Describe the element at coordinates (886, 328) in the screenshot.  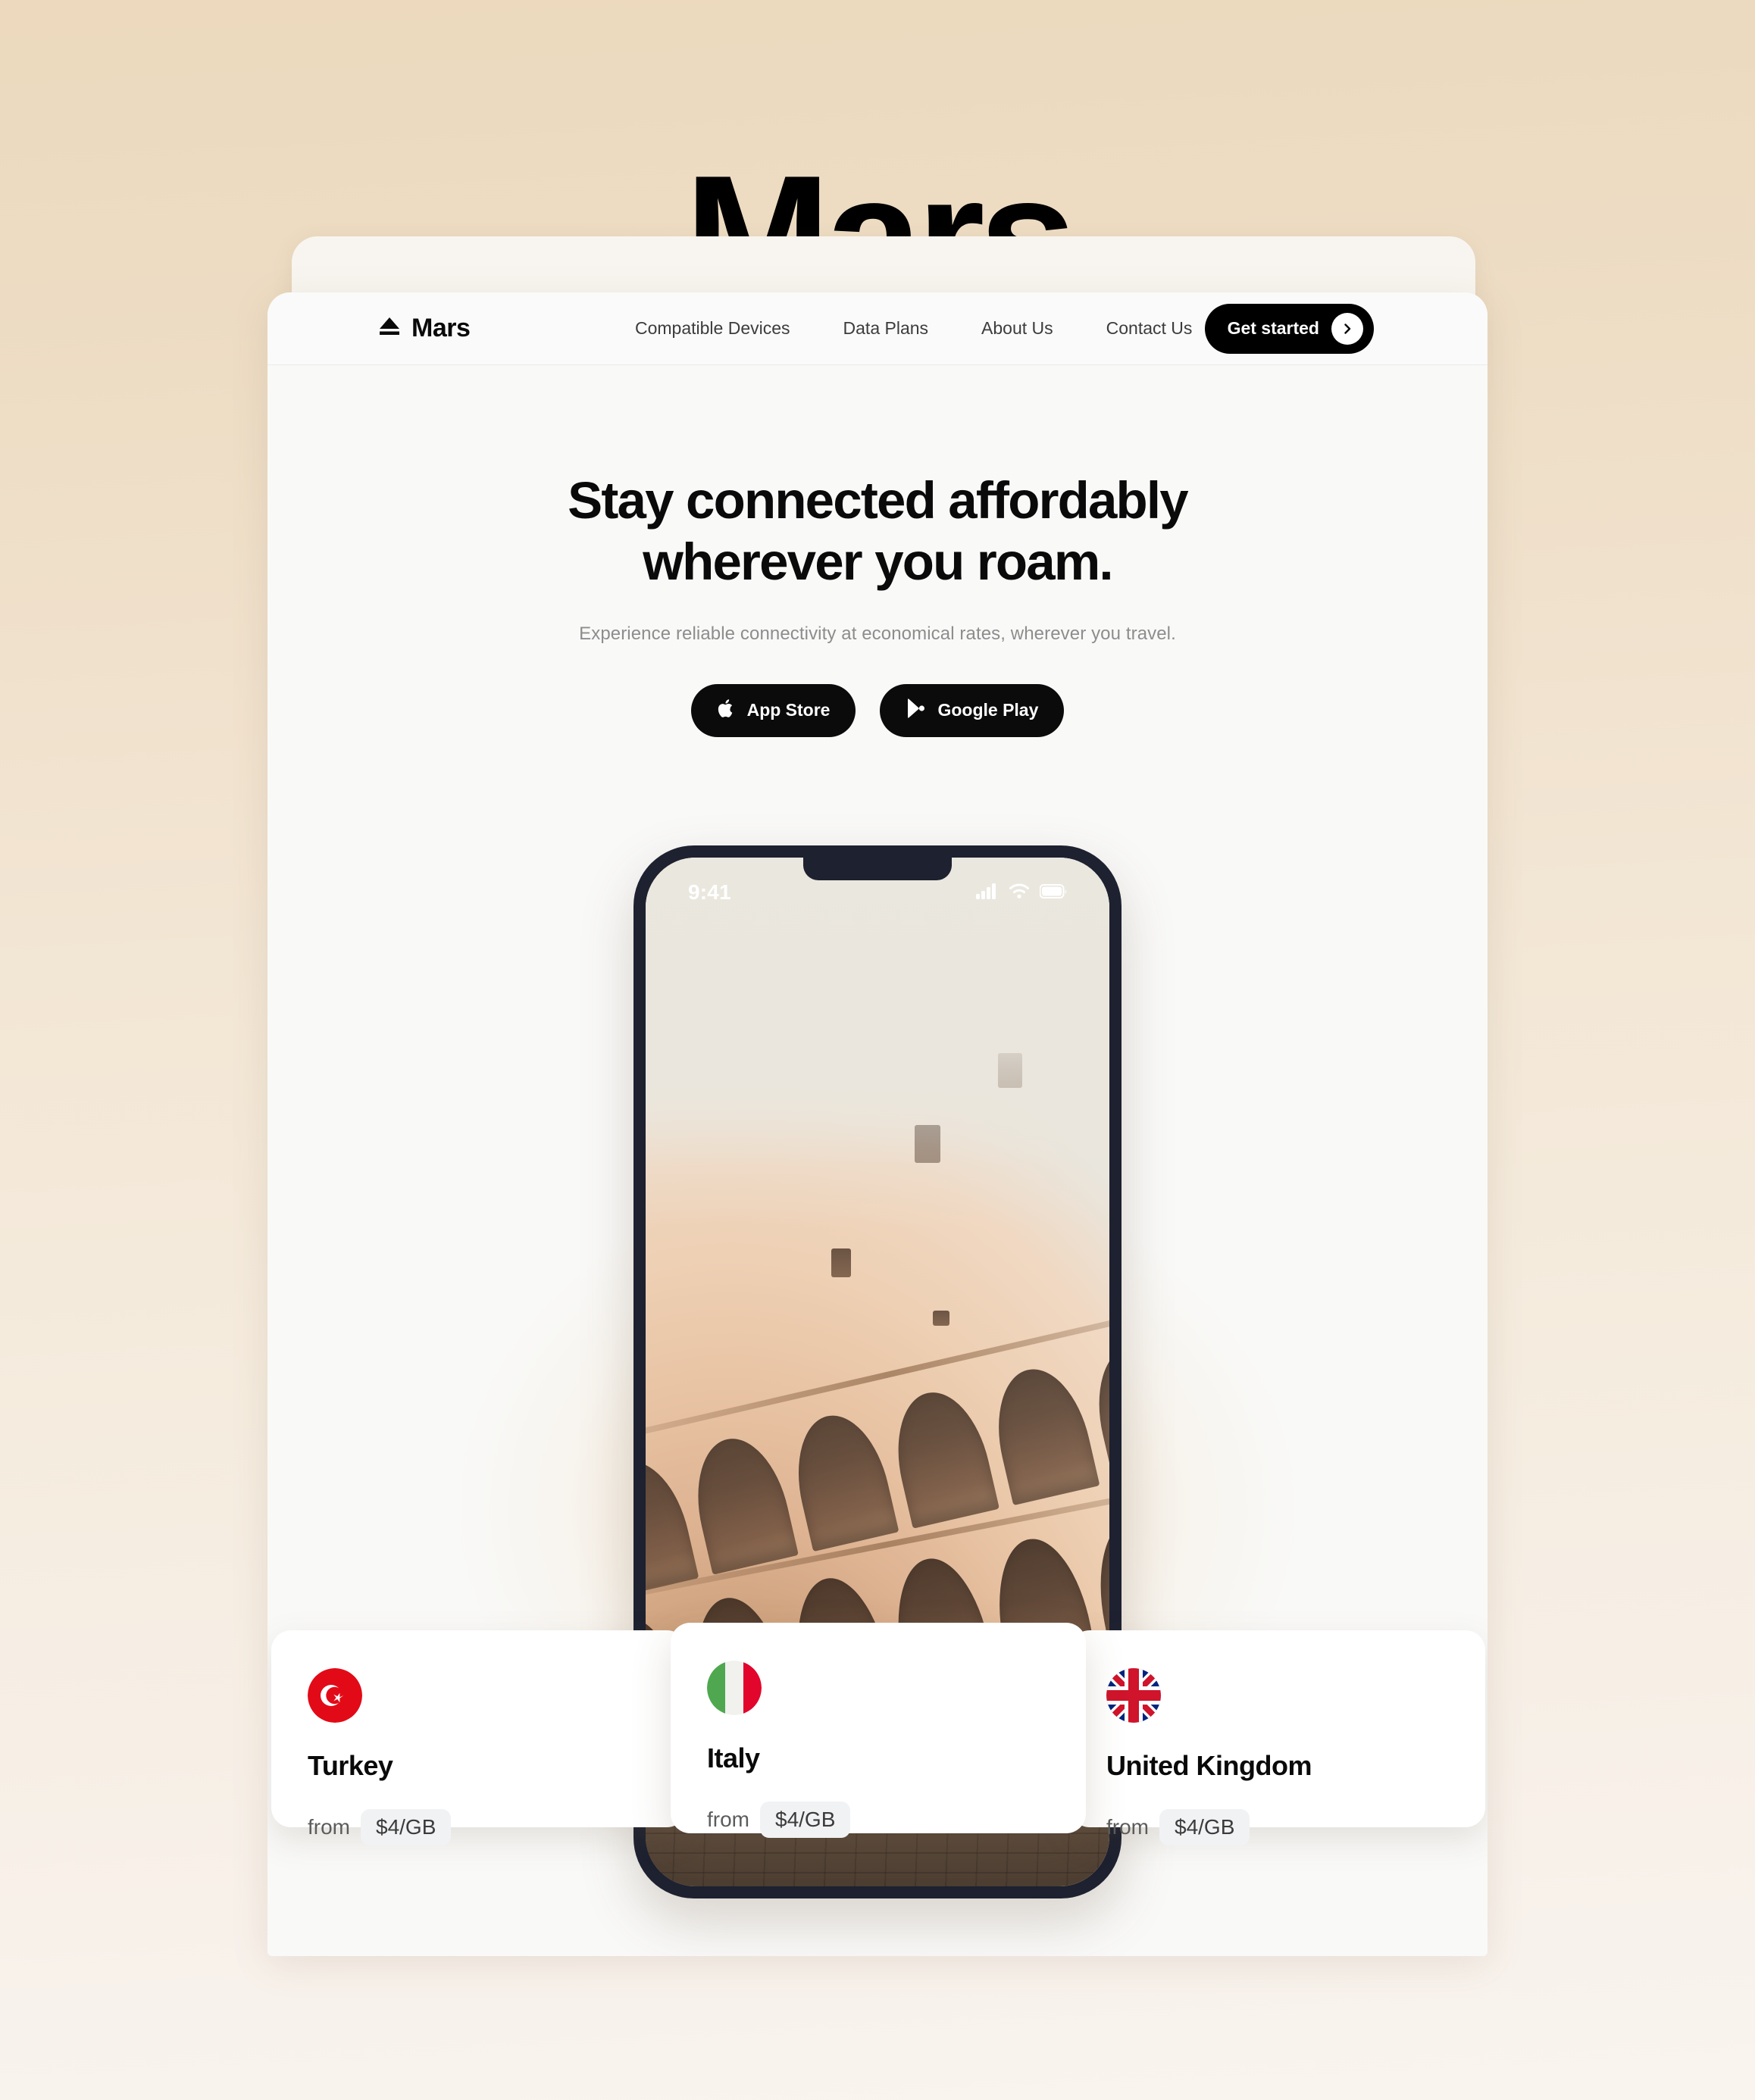
I see `nav-link-data-plans: Data Plans` at that location.